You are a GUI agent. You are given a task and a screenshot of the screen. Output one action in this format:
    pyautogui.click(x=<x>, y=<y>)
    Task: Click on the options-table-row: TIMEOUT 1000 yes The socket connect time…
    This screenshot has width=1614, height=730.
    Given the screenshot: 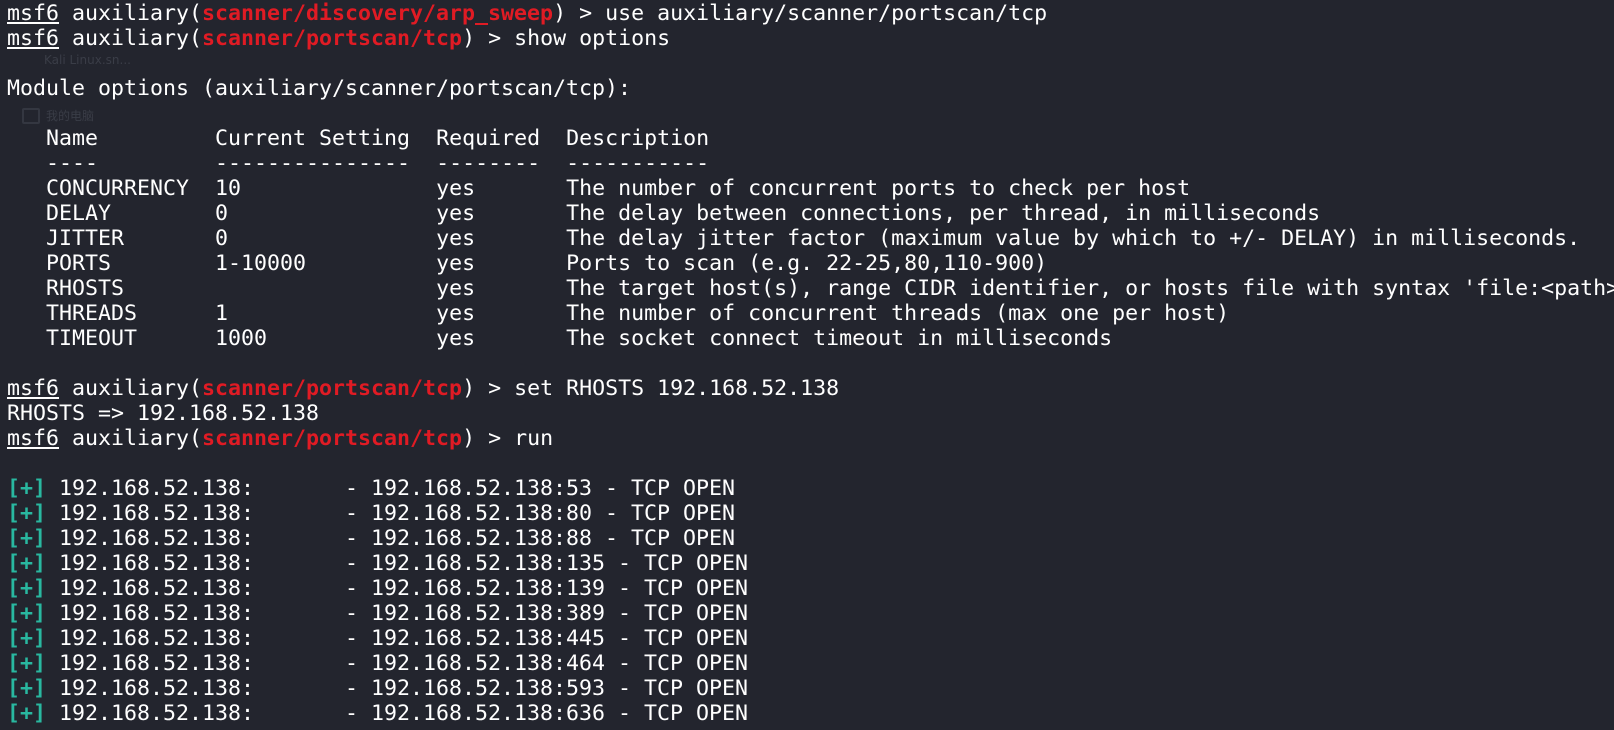 What is the action you would take?
    pyautogui.click(x=810, y=338)
    